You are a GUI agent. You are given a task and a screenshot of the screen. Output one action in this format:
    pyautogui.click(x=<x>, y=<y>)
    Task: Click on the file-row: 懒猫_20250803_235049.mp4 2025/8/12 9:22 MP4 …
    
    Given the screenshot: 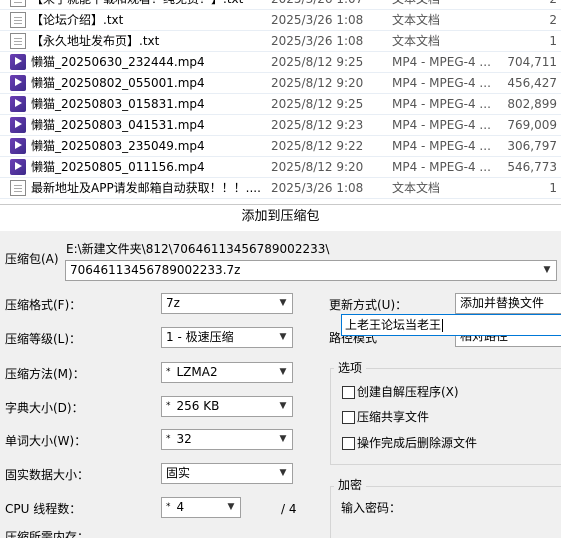 What is the action you would take?
    pyautogui.click(x=280, y=146)
    